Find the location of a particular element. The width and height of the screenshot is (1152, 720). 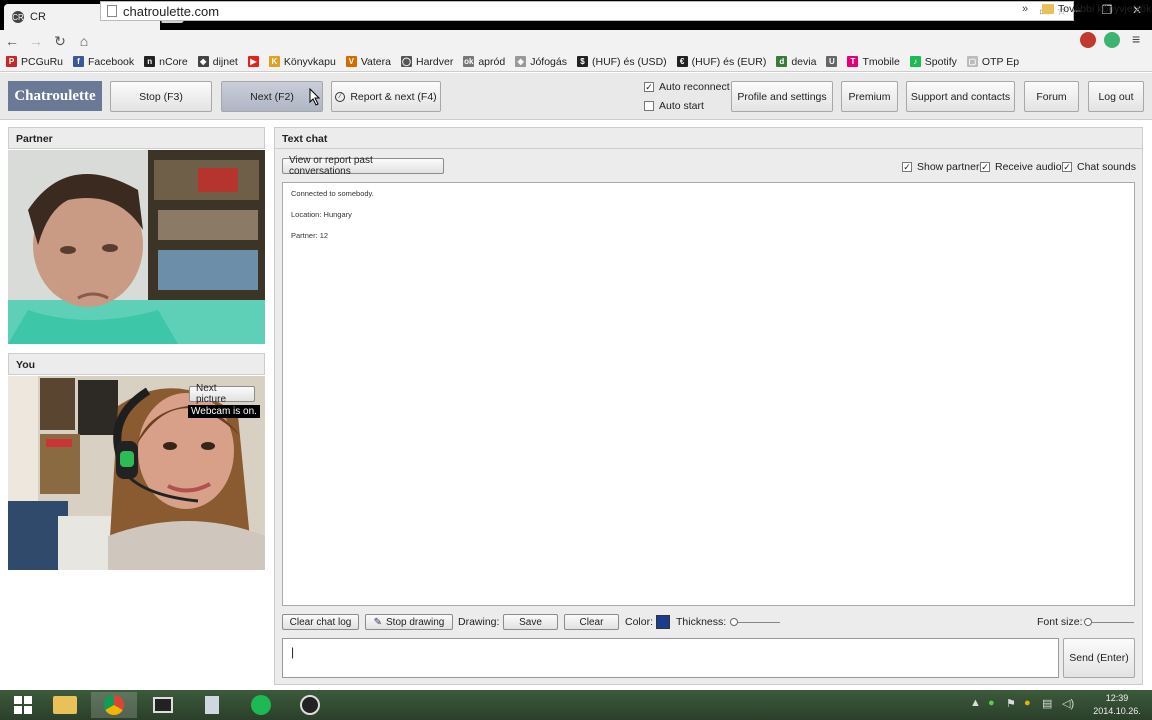

bookmark-item: d devia is located at coordinates (796, 62).